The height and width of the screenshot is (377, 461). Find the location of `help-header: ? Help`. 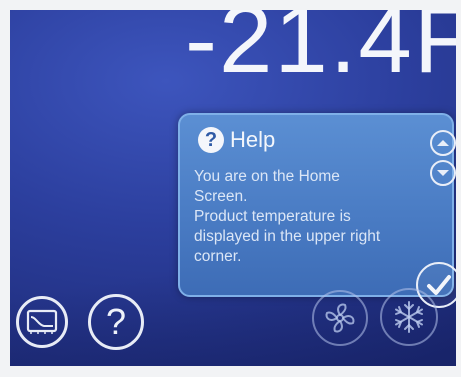

help-header: ? Help is located at coordinates (236, 140).